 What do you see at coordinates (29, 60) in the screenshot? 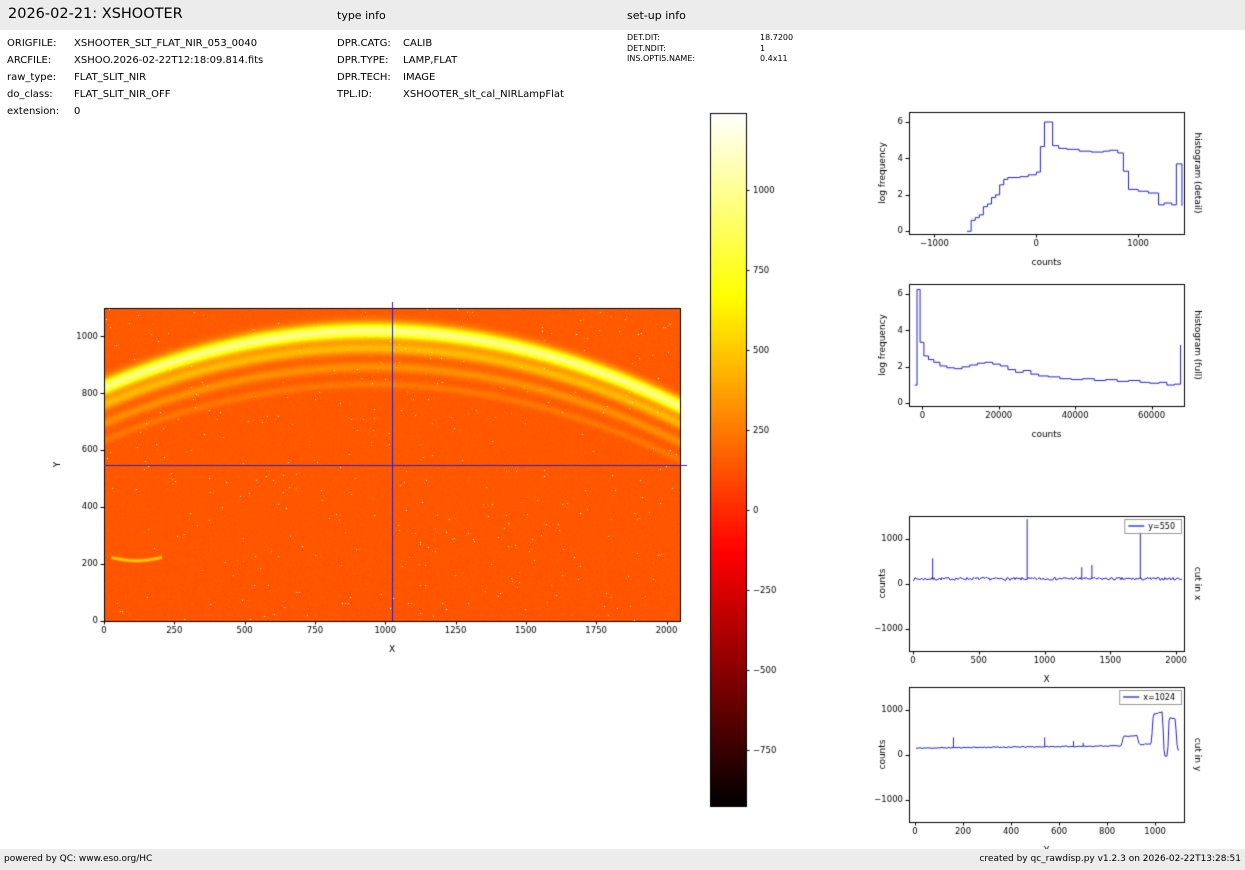
I see `meta-key: ARCFILE:` at bounding box center [29, 60].